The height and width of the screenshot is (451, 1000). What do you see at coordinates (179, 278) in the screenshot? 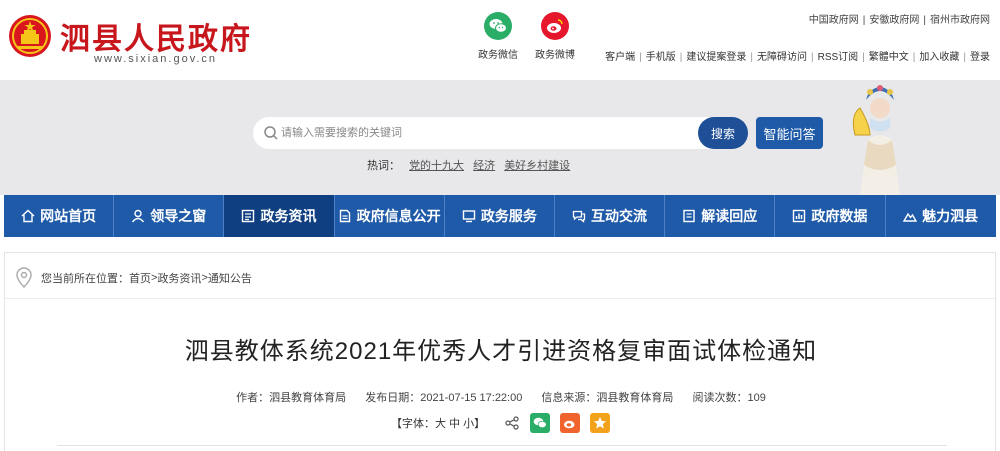
I see `breadcrumb-news: 政务资讯` at bounding box center [179, 278].